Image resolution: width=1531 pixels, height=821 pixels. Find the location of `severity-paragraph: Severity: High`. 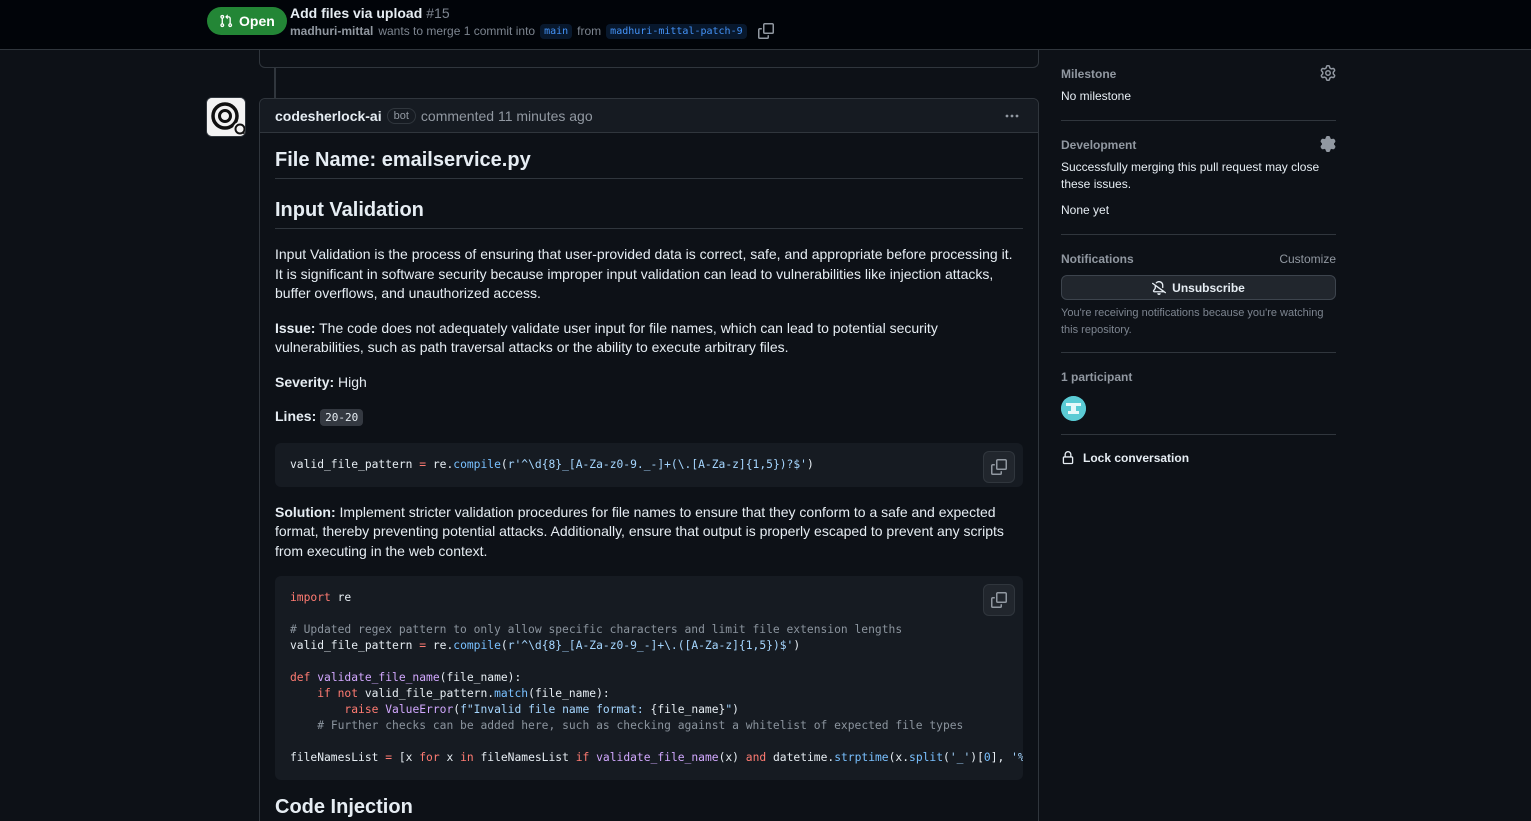

severity-paragraph: Severity: High is located at coordinates (649, 383).